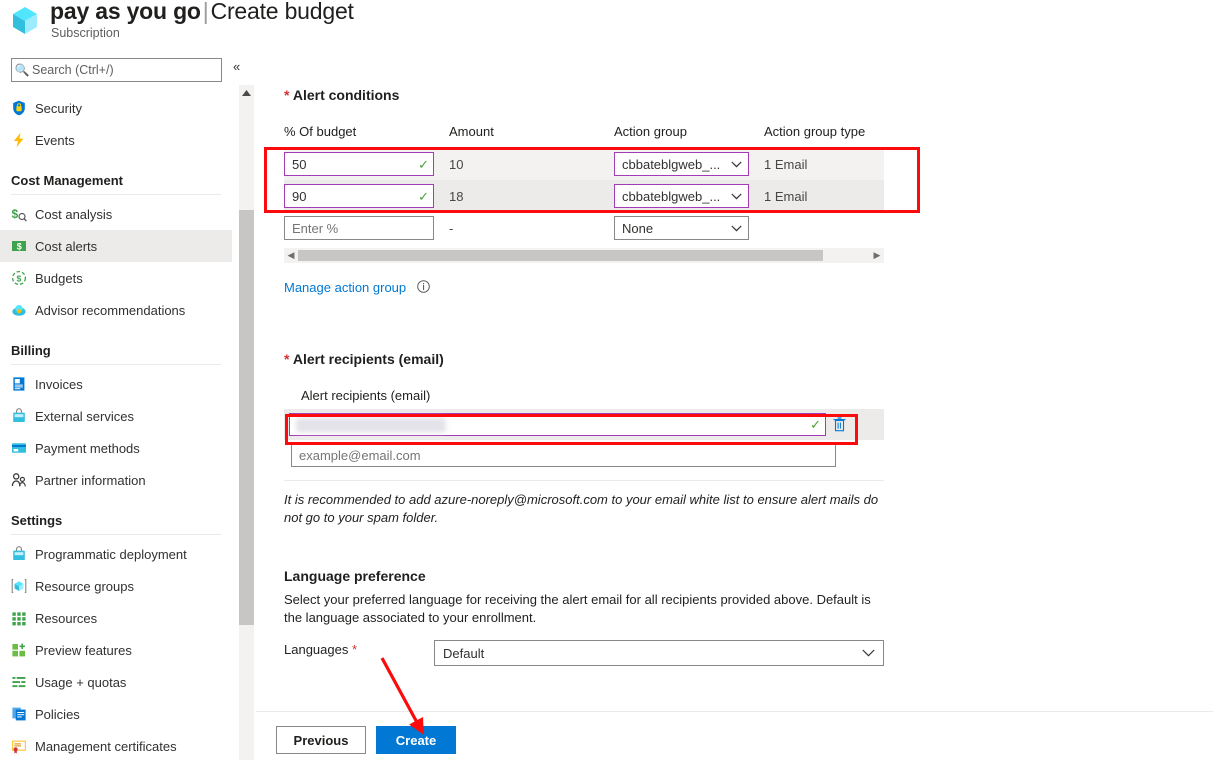  I want to click on resource-group-icon, so click(23, 586).